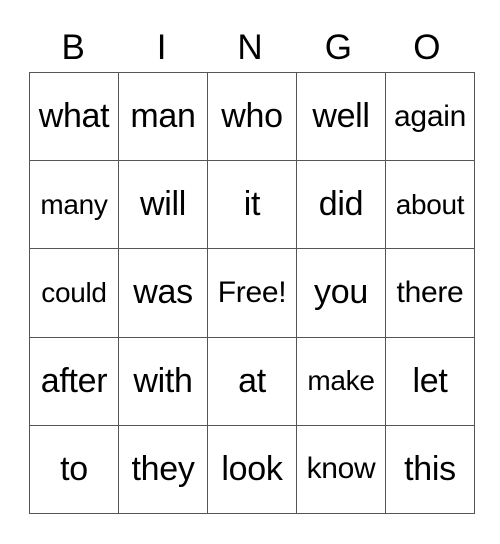  I want to click on bingo-cell: at, so click(252, 381).